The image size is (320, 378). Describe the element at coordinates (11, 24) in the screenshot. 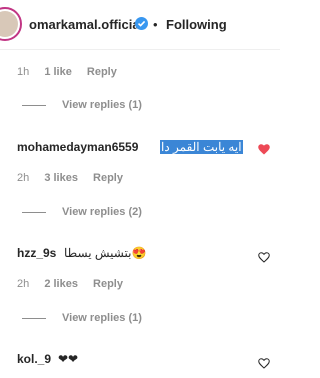

I see `avatar` at that location.